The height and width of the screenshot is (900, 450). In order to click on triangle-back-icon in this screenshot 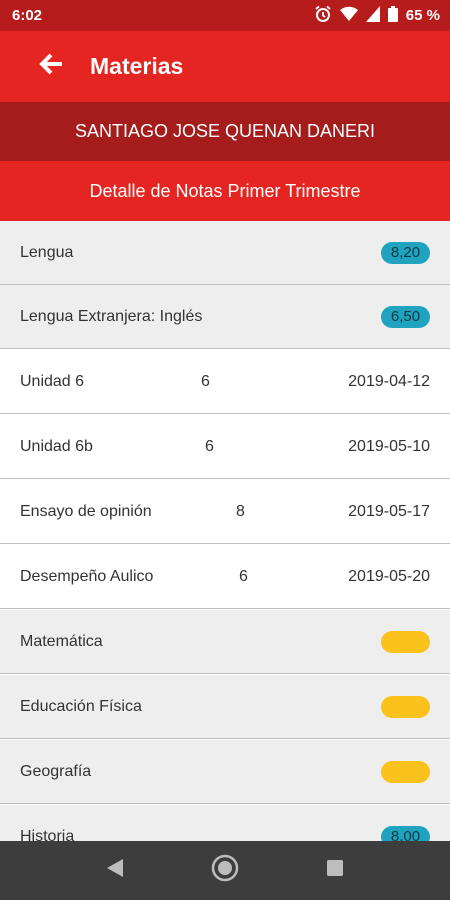, I will do `click(115, 870)`.